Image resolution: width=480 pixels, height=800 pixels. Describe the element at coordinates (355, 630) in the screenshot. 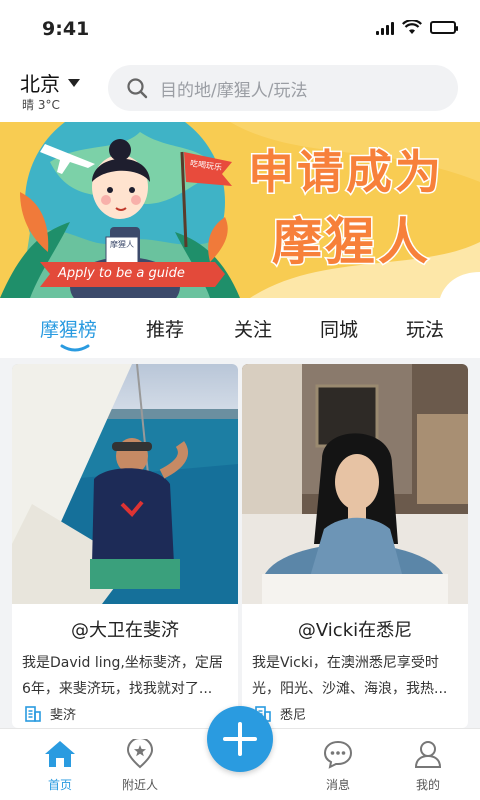

I see `guide-name: @Vicki在悉尼` at that location.